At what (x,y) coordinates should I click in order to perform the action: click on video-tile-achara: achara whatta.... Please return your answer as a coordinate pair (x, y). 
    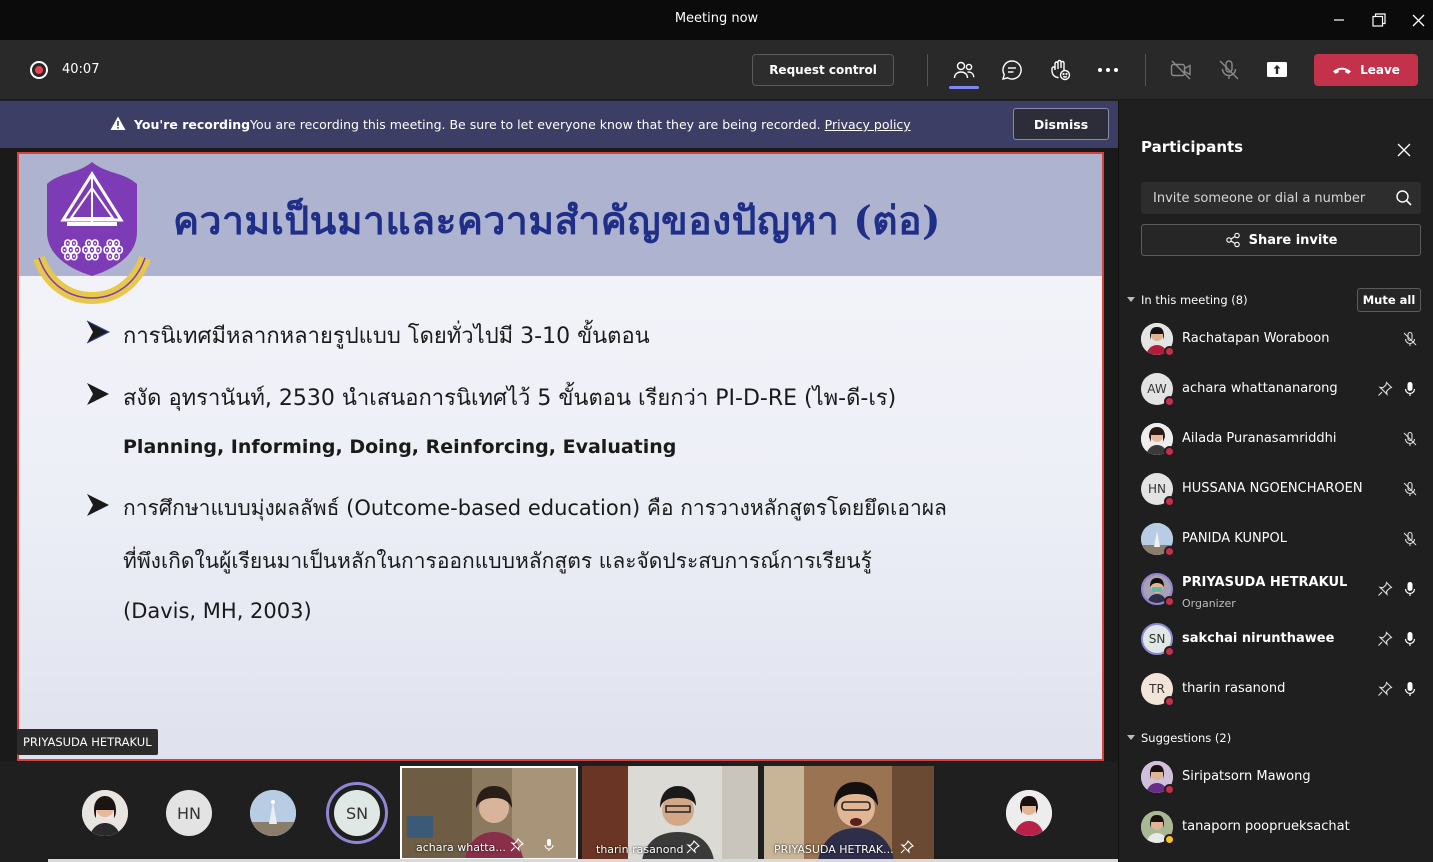
    Looking at the image, I should click on (489, 813).